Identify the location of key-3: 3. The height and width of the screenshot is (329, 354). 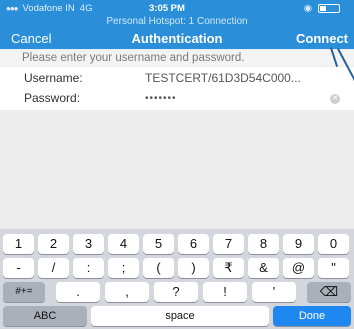
(88, 244).